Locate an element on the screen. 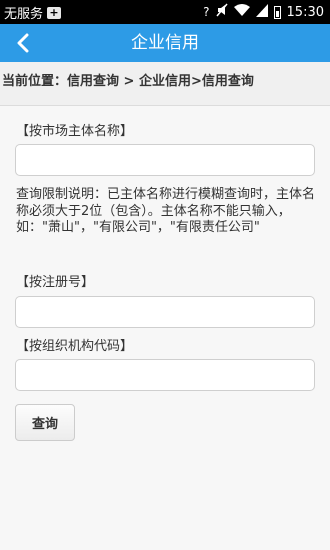  org-code-input is located at coordinates (165, 375).